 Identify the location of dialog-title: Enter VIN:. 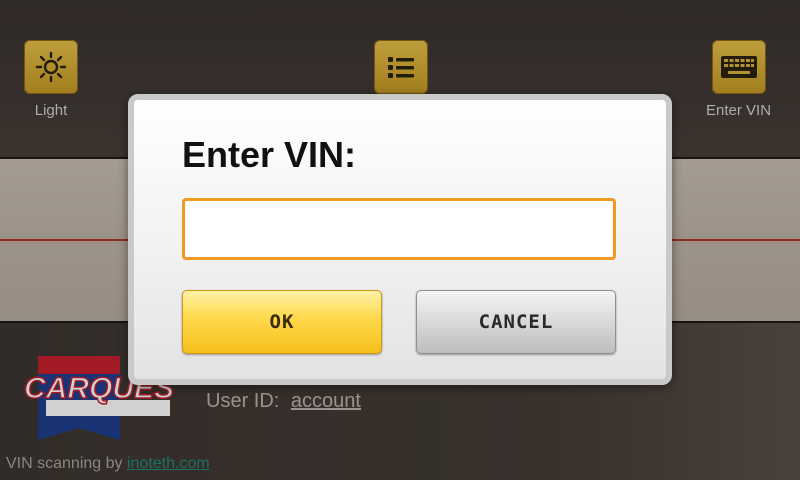
(269, 154).